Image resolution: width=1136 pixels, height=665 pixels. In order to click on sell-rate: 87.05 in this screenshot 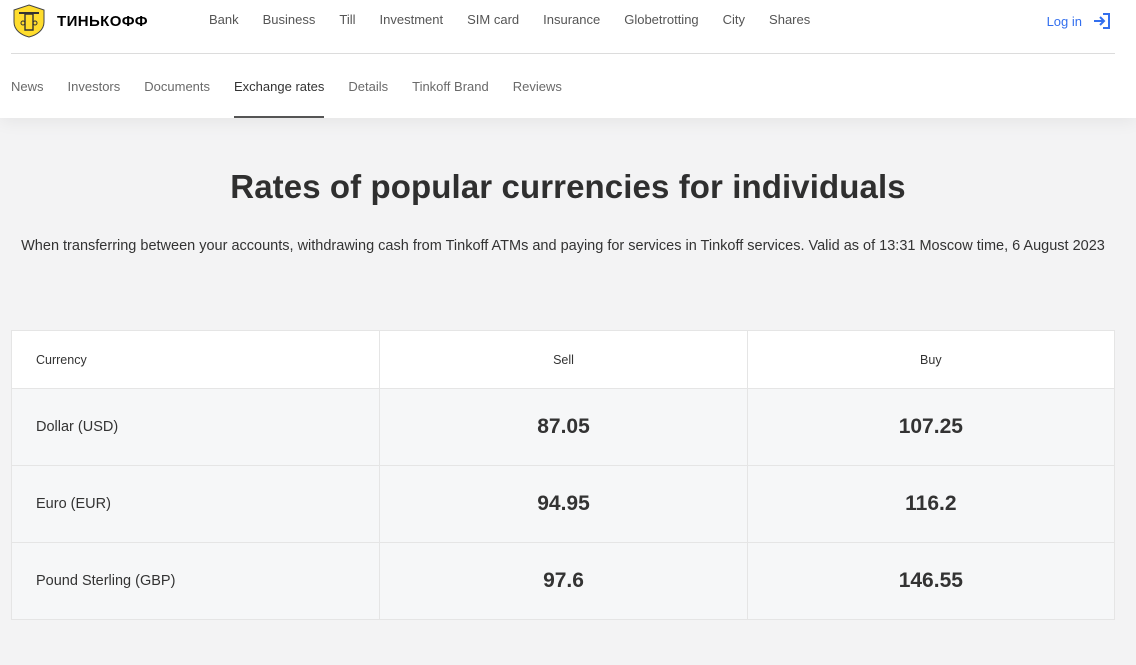, I will do `click(562, 427)`.